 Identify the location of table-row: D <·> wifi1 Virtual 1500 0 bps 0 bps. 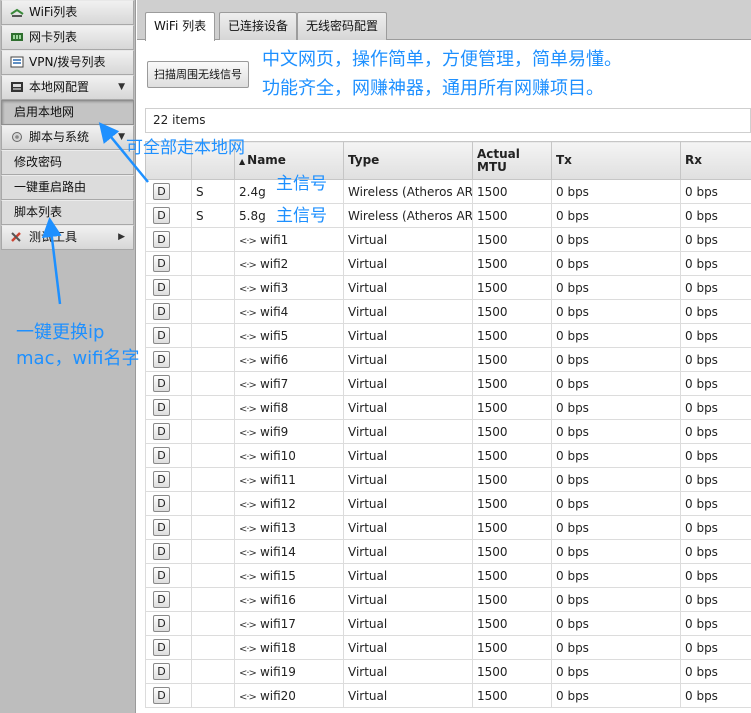
(448, 239).